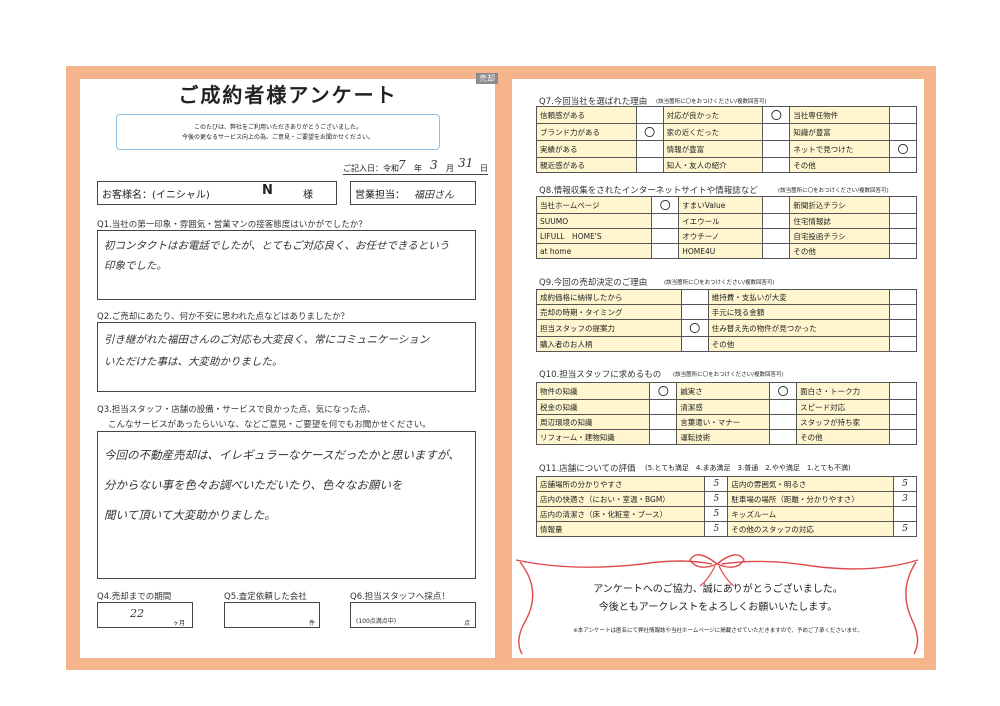 The image size is (1000, 706). I want to click on q10-option-label: 運転技術, so click(723, 437).